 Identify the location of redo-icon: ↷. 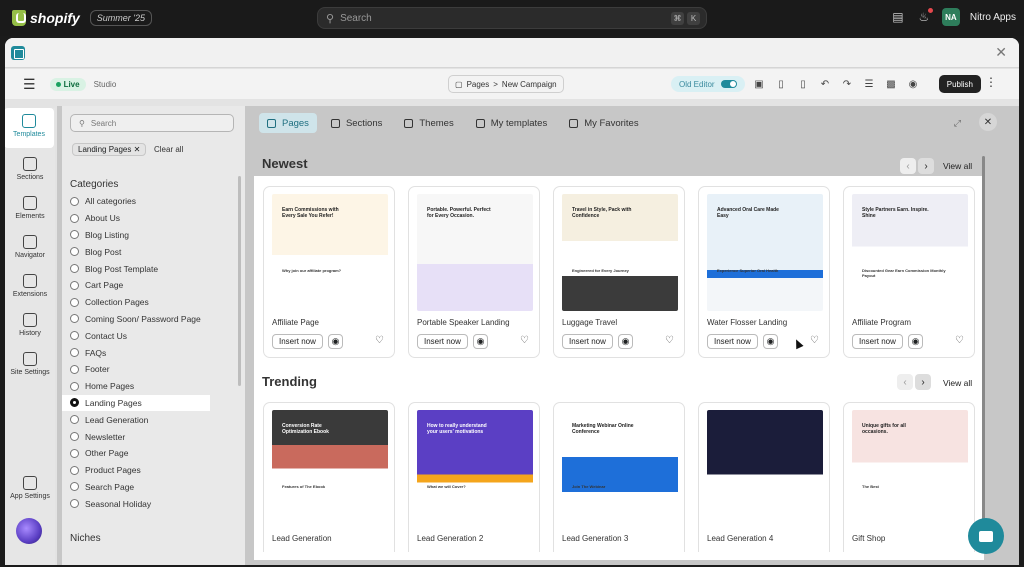
(847, 84).